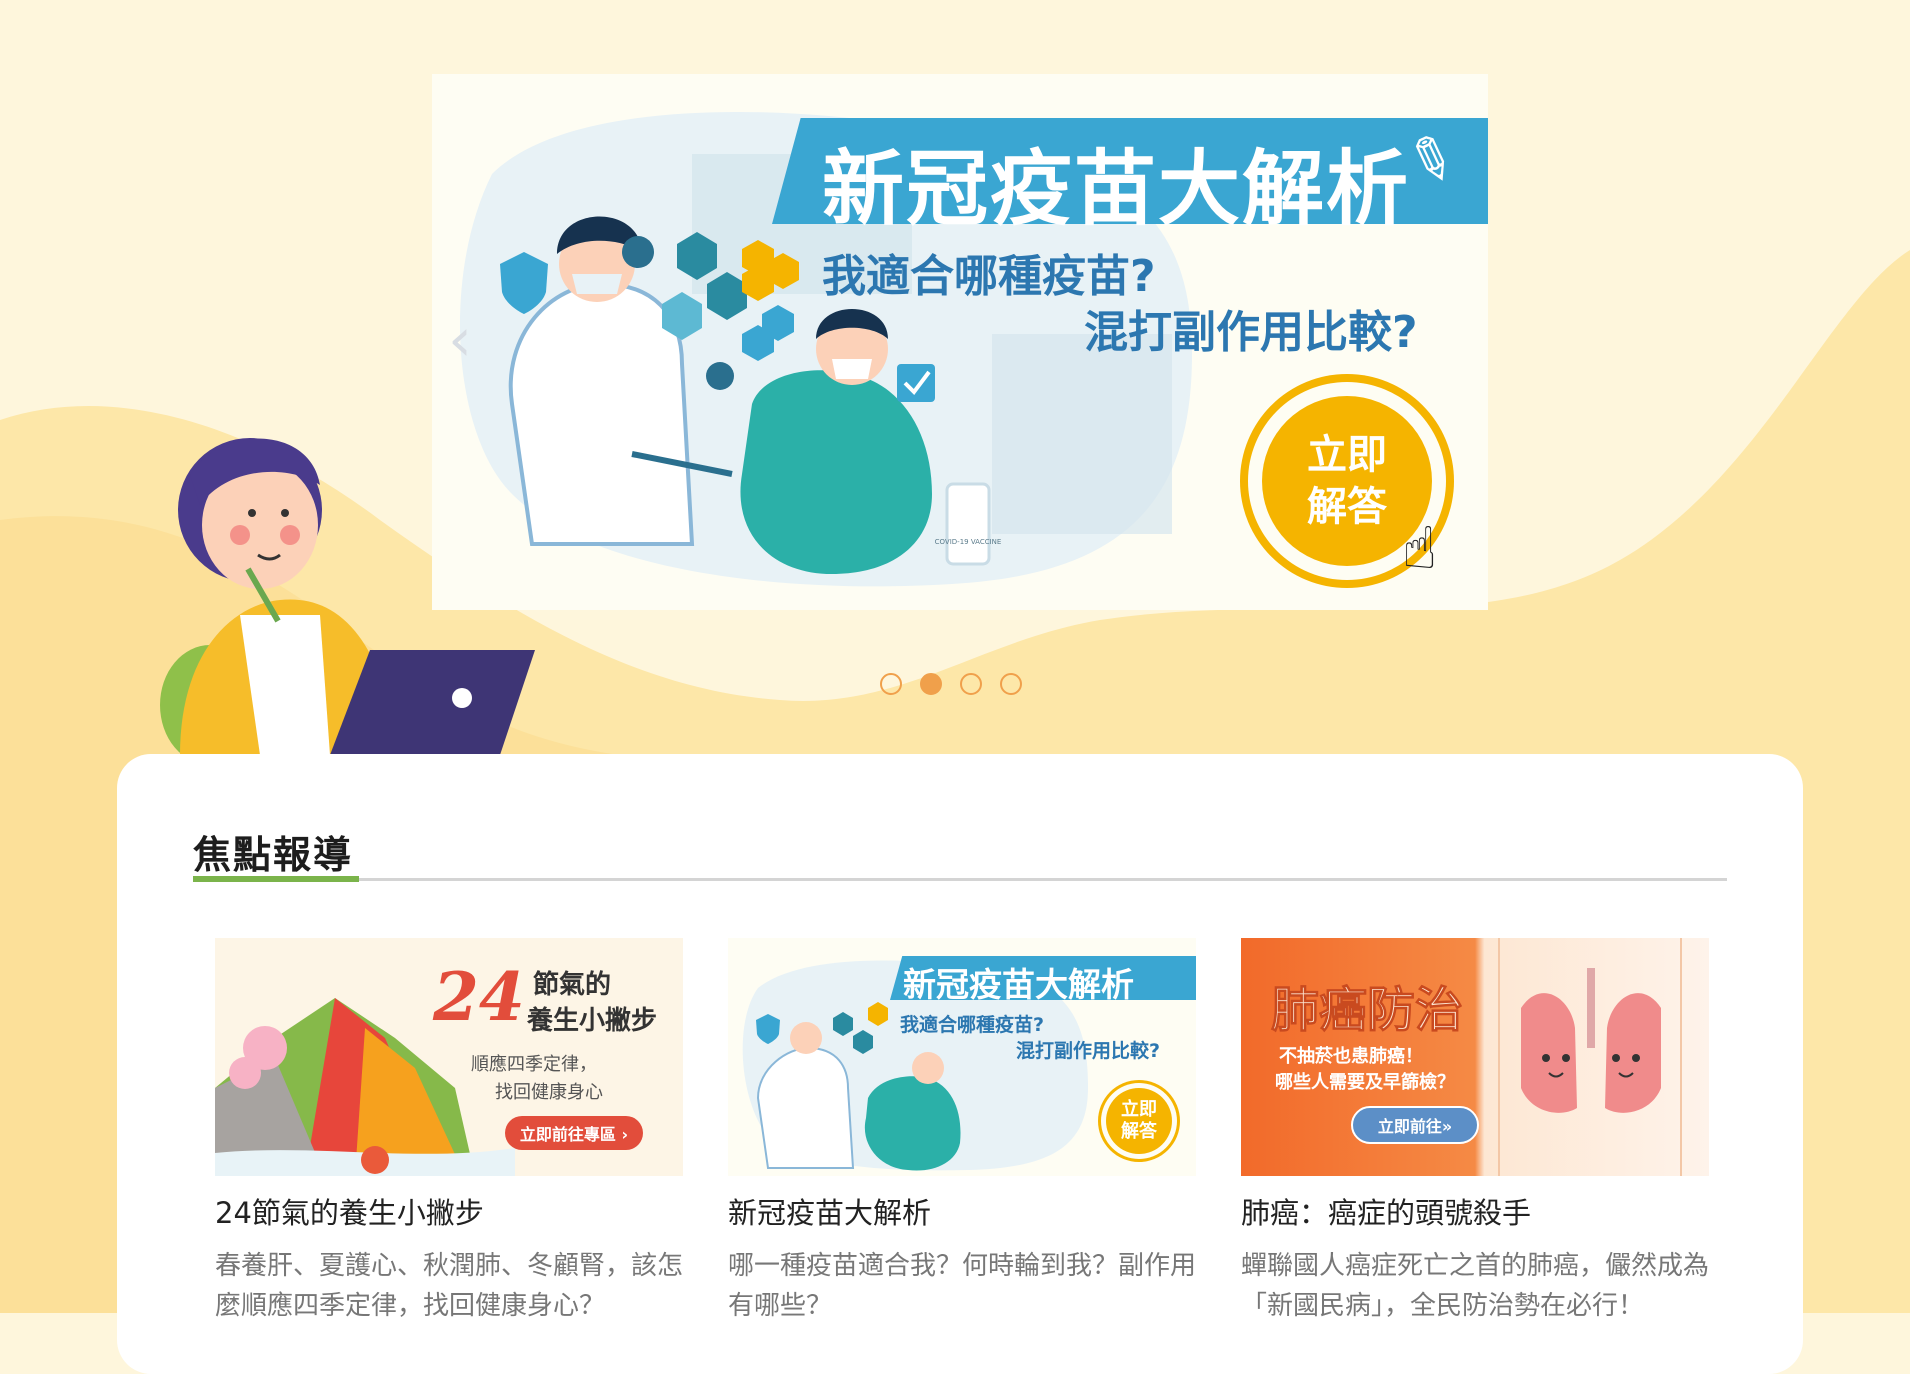  I want to click on hero-subtitle-1: 我適合哪種疫苗?, so click(989, 276).